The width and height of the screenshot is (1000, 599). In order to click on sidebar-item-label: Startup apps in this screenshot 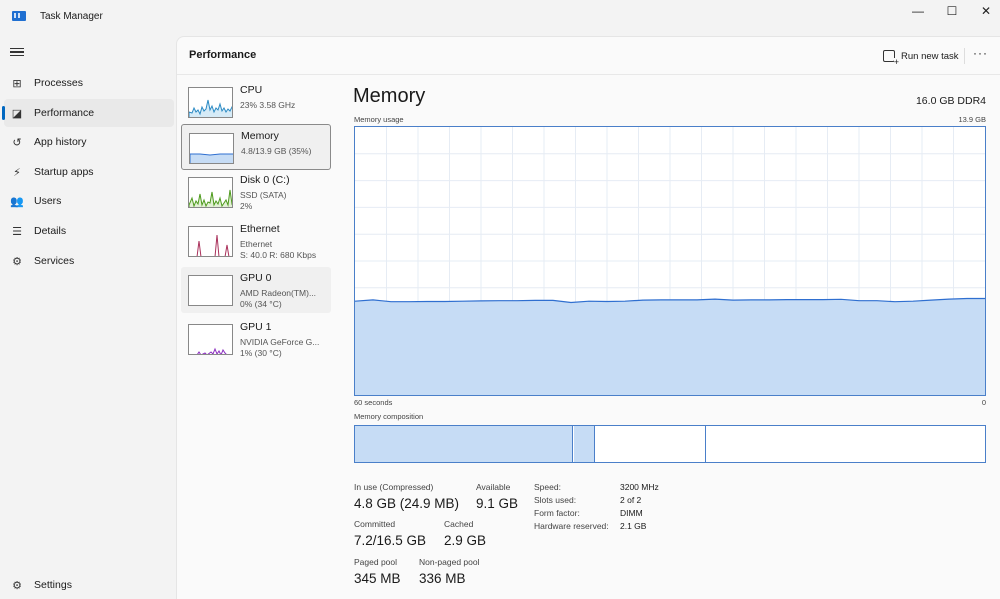, I will do `click(64, 172)`.